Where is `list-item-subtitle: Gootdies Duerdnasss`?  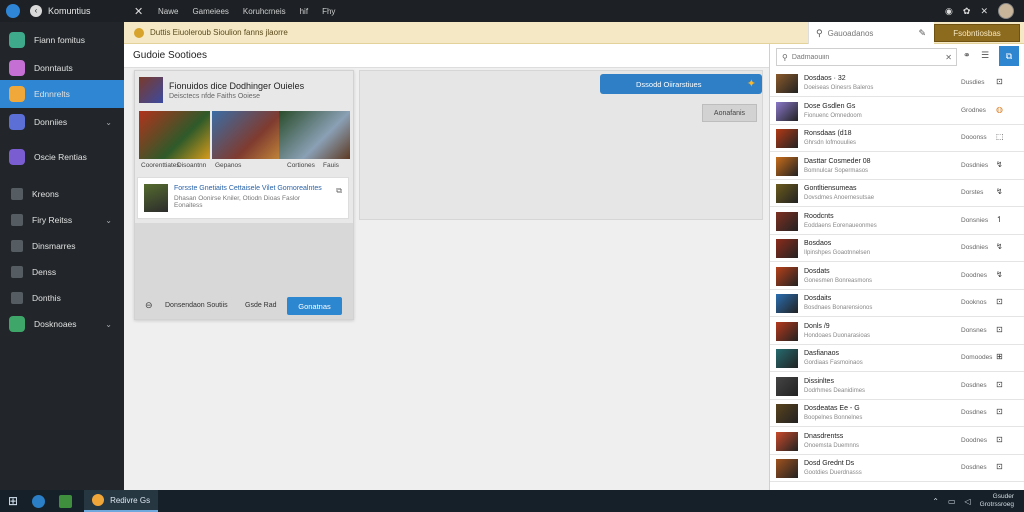
list-item-subtitle: Gootdies Duerdnasss is located at coordinates (833, 473).